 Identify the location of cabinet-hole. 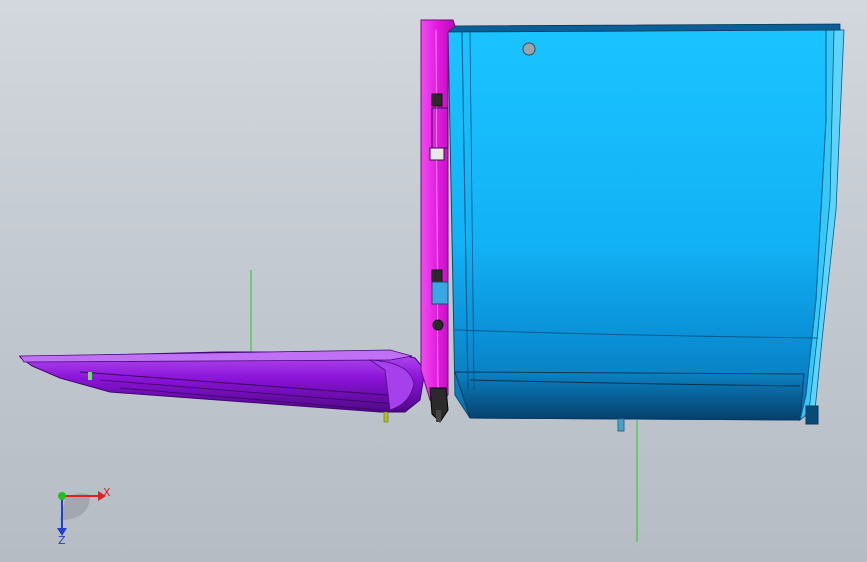
(529, 49).